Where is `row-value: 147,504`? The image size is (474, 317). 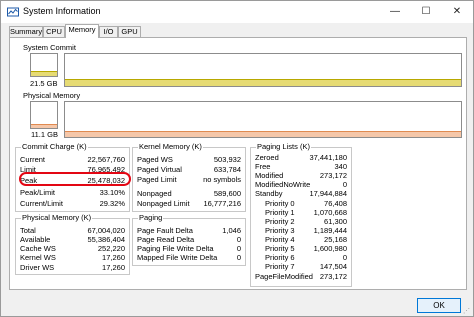
row-value: 147,504 is located at coordinates (333, 266).